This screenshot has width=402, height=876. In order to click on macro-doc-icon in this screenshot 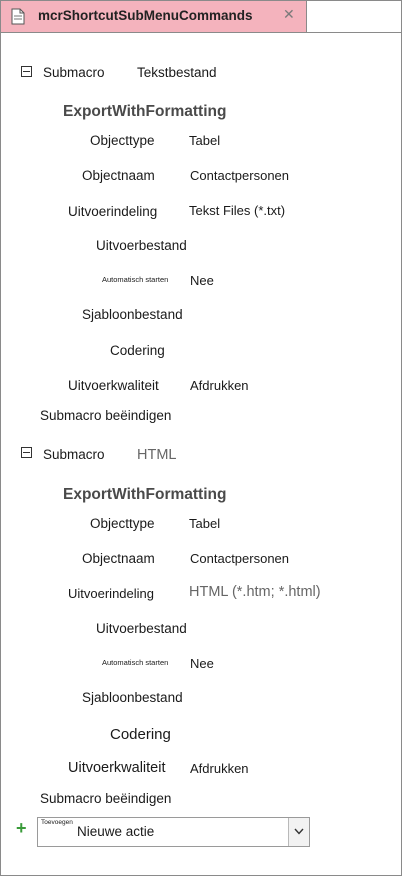, I will do `click(18, 16)`.